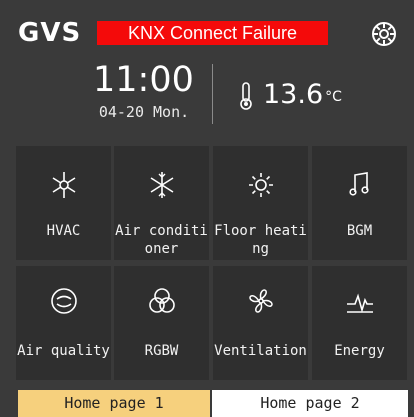  What do you see at coordinates (384, 34) in the screenshot?
I see `gear-icon` at bounding box center [384, 34].